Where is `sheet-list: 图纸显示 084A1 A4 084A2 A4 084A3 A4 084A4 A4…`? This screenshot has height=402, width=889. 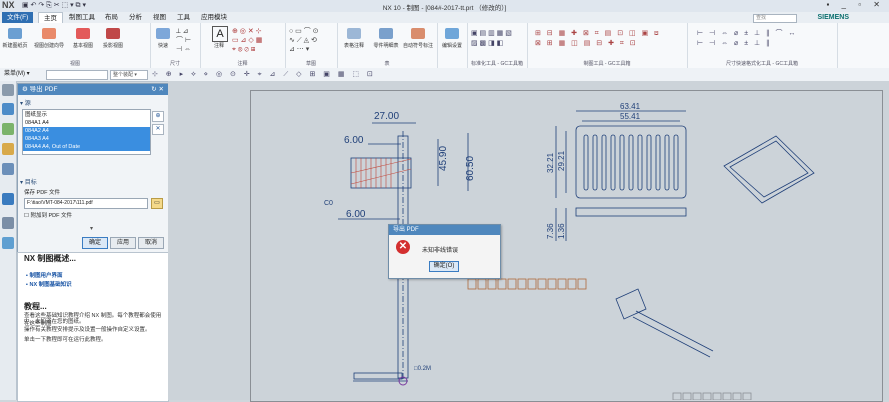
sheet-list: 图纸显示 084A1 A4 084A2 A4 084A3 A4 084A4 A4… is located at coordinates (86, 132).